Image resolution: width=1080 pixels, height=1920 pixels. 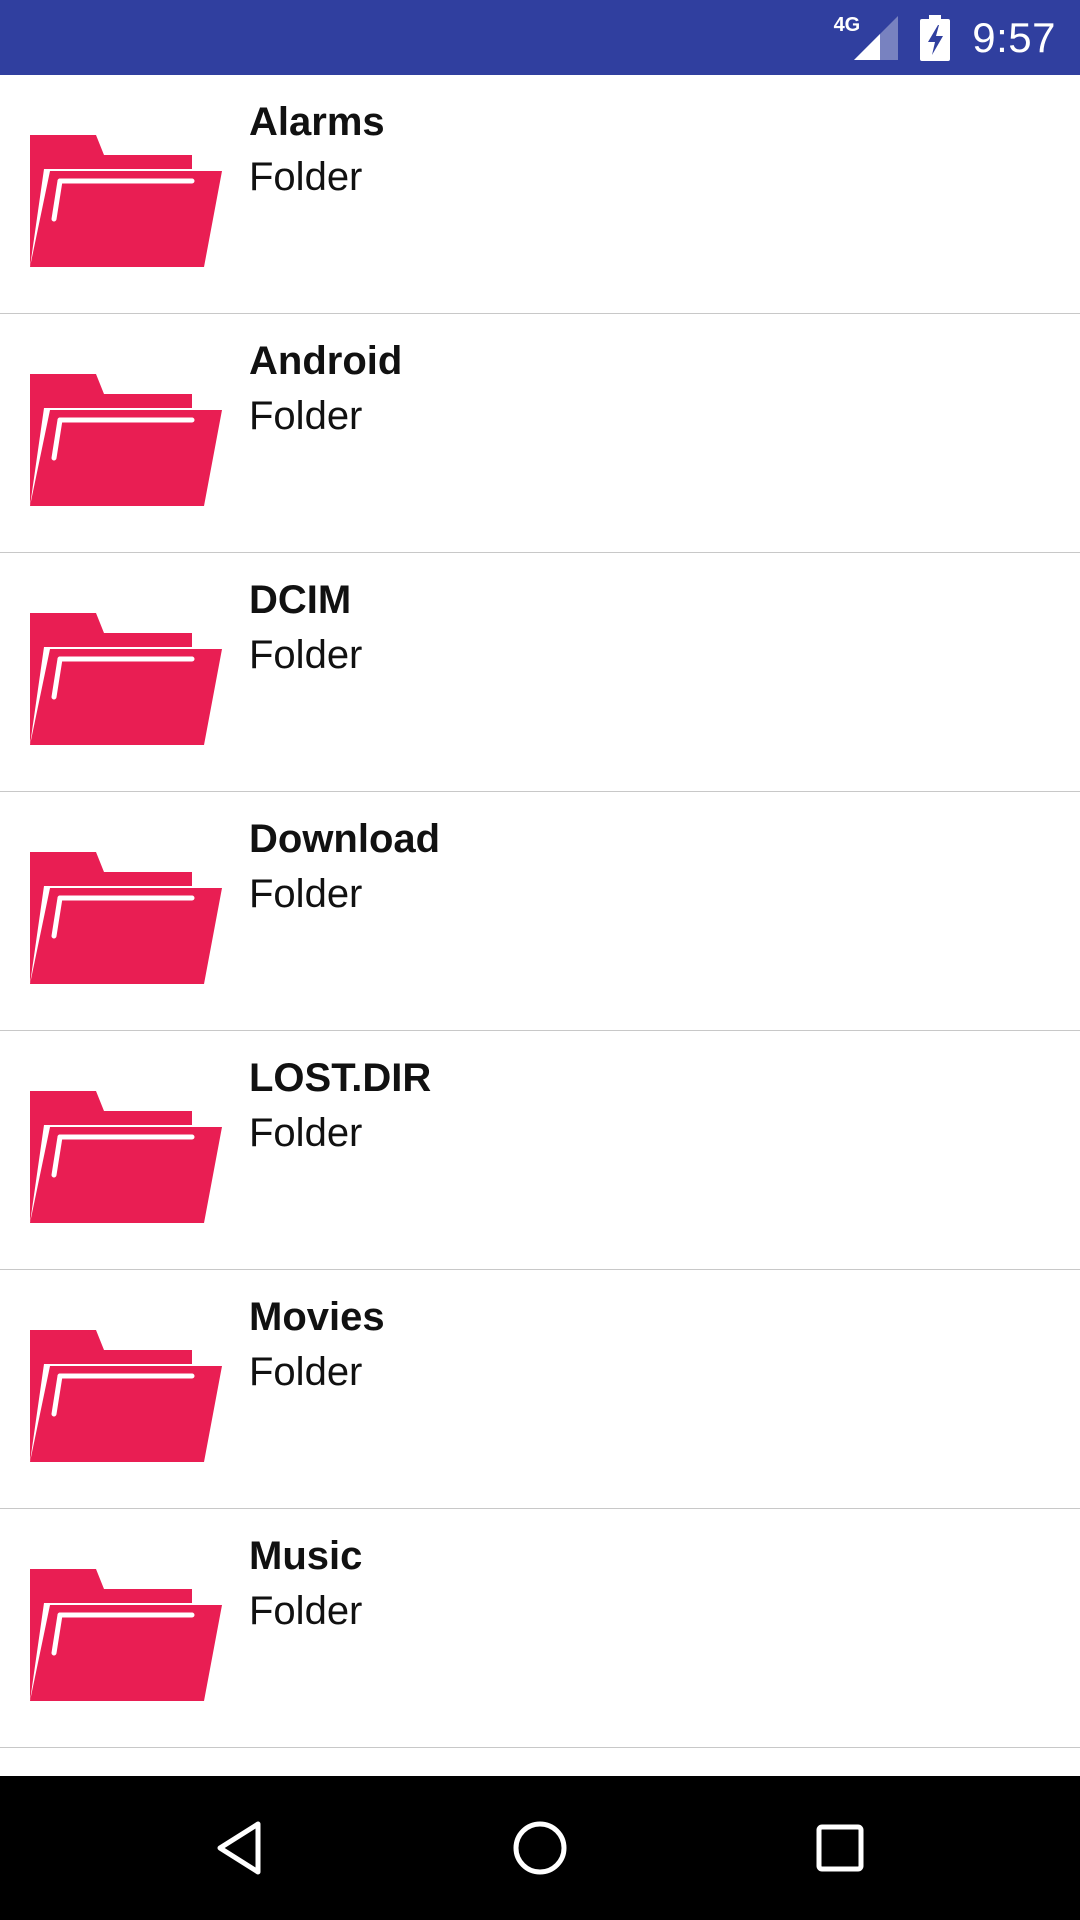 I want to click on home-button, so click(x=540, y=1848).